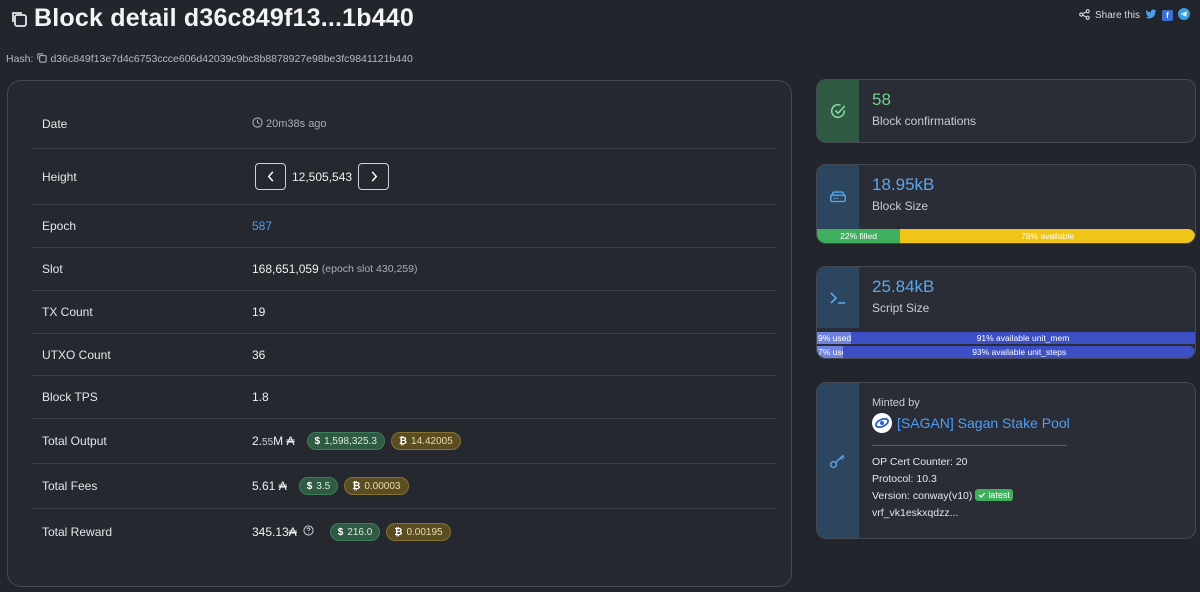 Image resolution: width=1200 pixels, height=592 pixels. Describe the element at coordinates (259, 354) in the screenshot. I see `utxo-count-value: 36` at that location.